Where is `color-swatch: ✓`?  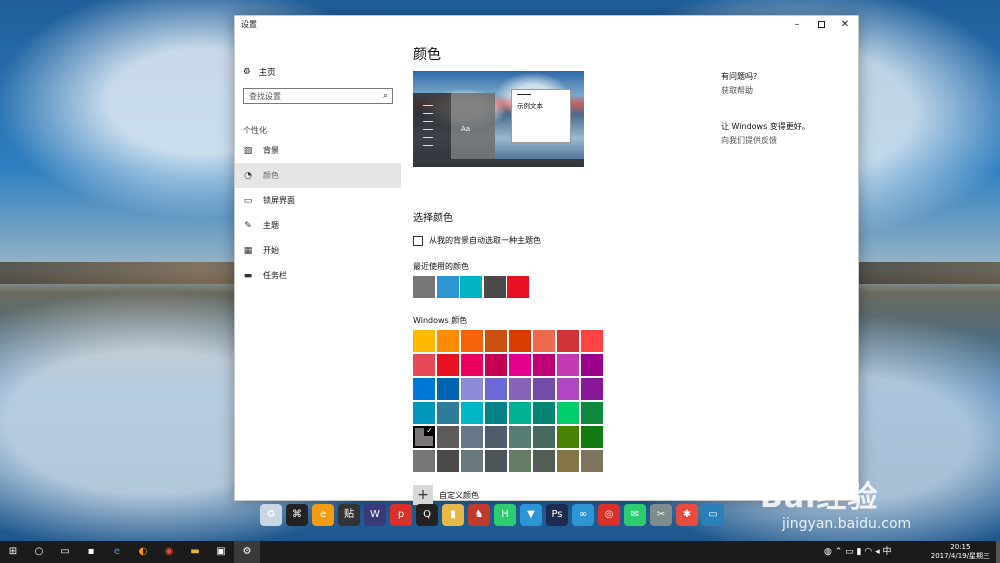 color-swatch: ✓ is located at coordinates (424, 437).